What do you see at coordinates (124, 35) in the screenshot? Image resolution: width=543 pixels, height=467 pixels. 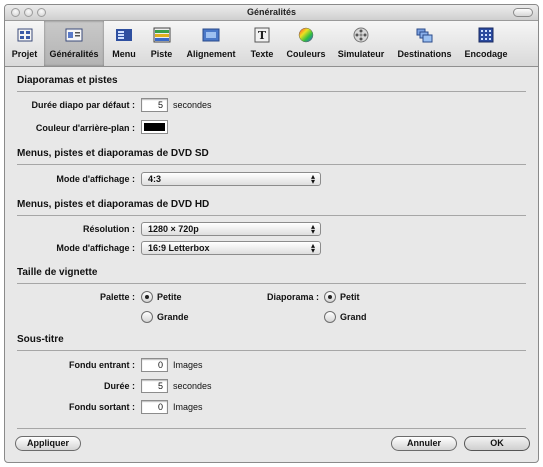 I see `menu-icon` at bounding box center [124, 35].